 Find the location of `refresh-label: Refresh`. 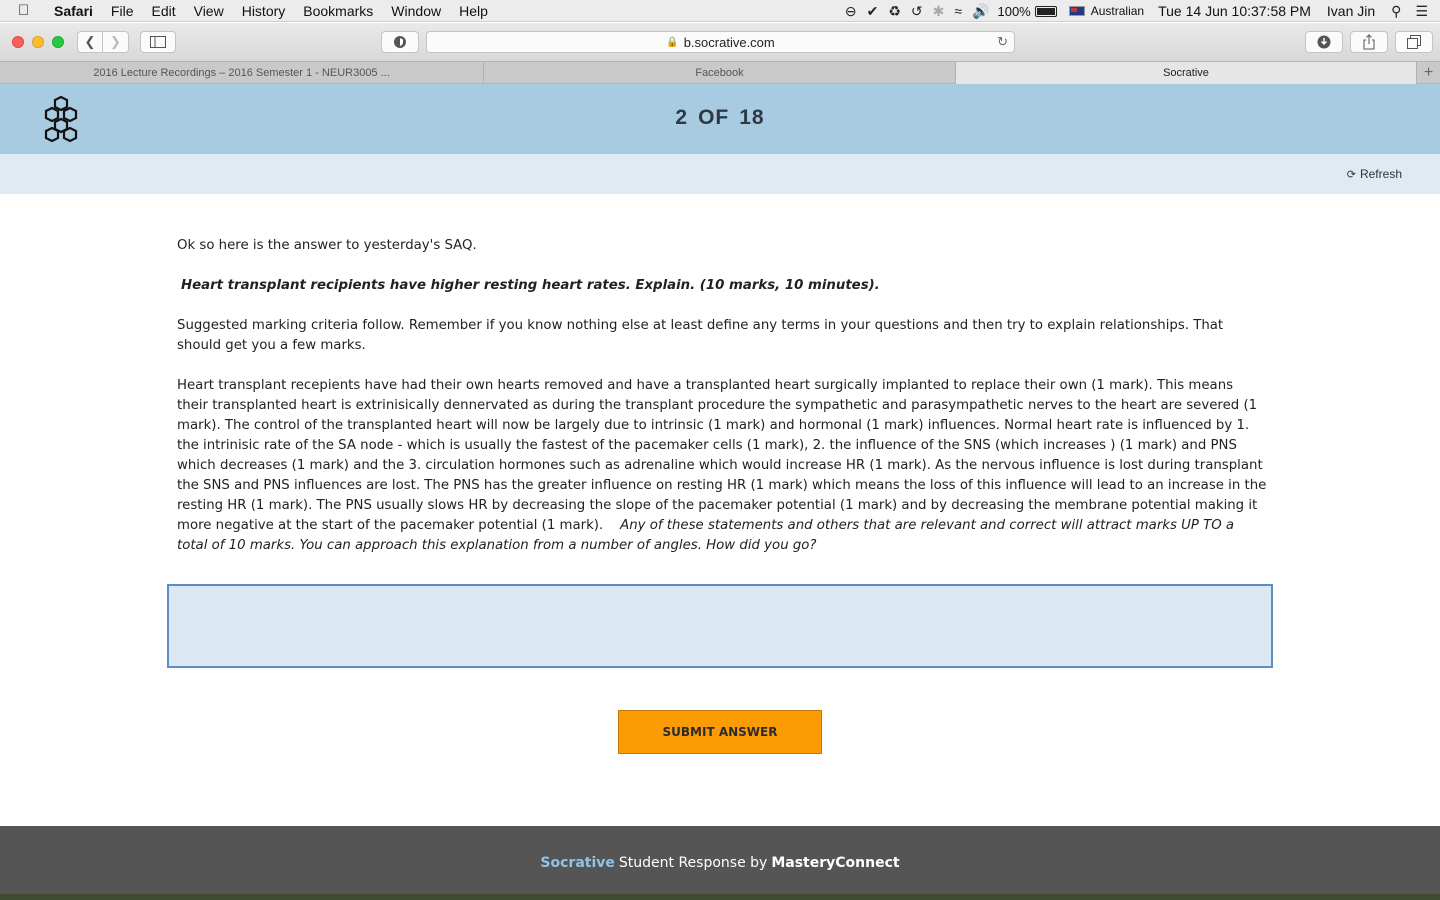

refresh-label: Refresh is located at coordinates (1380, 174).